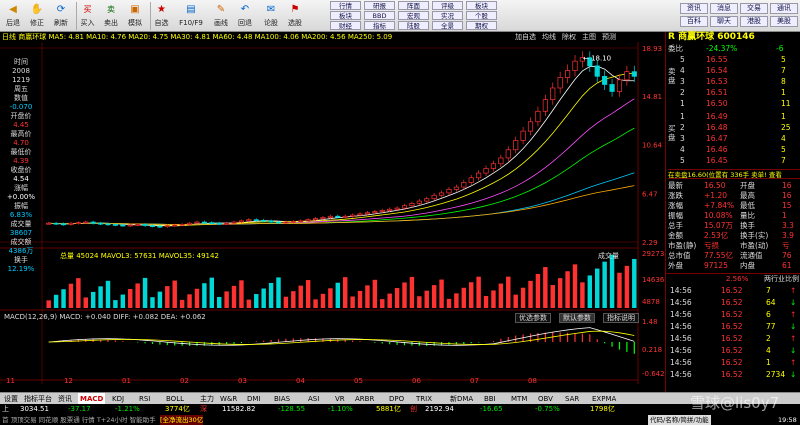 Image resolution: width=800 pixels, height=425 pixels. What do you see at coordinates (733, 326) in the screenshot?
I see `tick-row: 14:56 16.52 77 ↓` at bounding box center [733, 326].